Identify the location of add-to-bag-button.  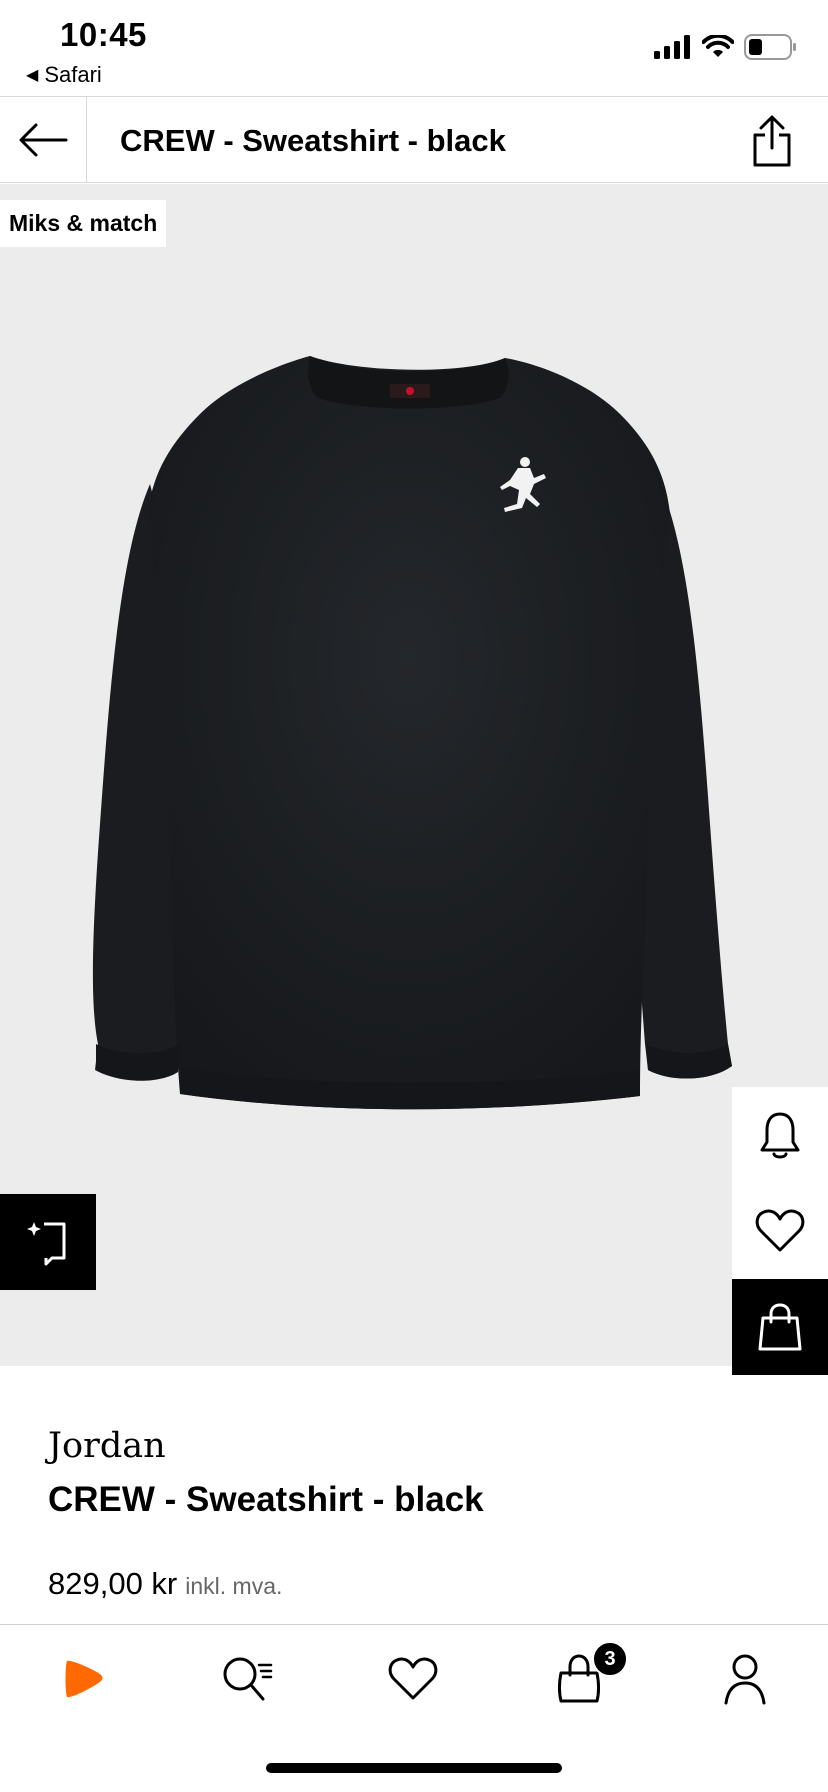
(780, 1327).